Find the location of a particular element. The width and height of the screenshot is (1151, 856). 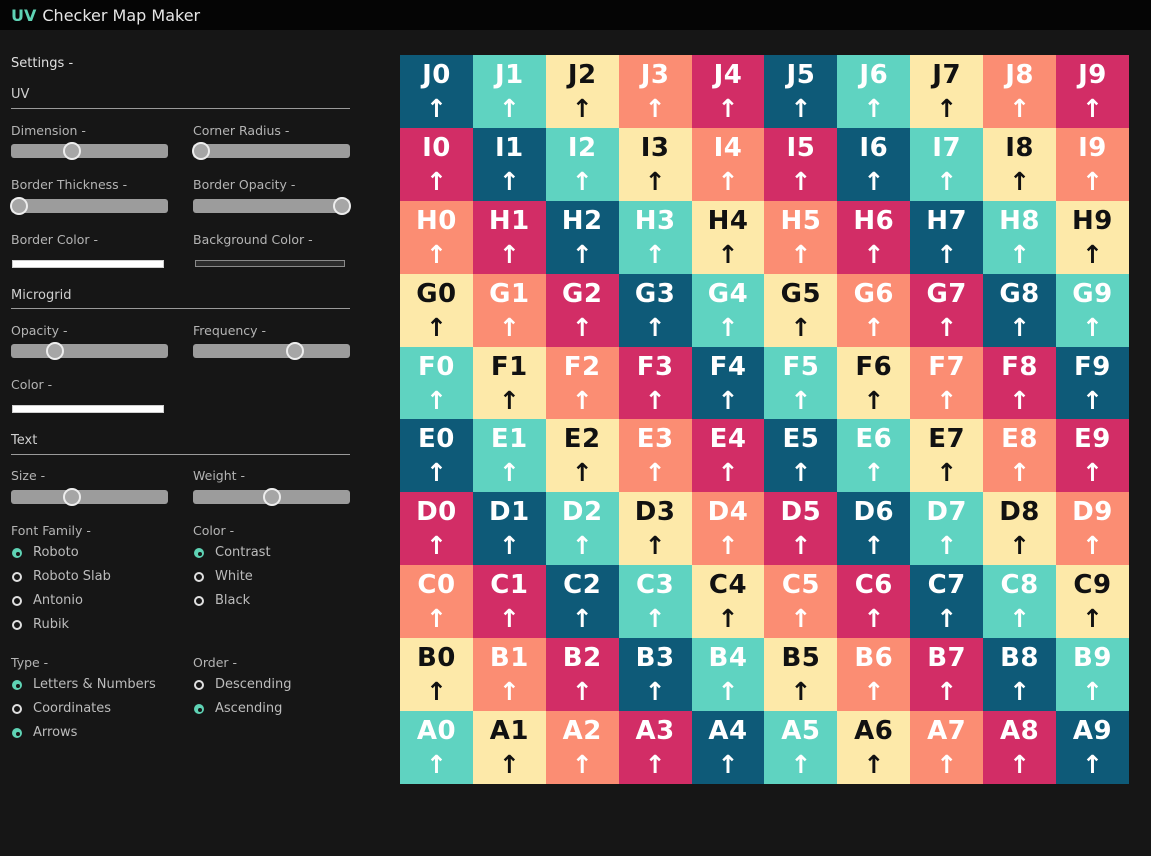

checker-cell-h2: H2 ↑ is located at coordinates (582, 237).